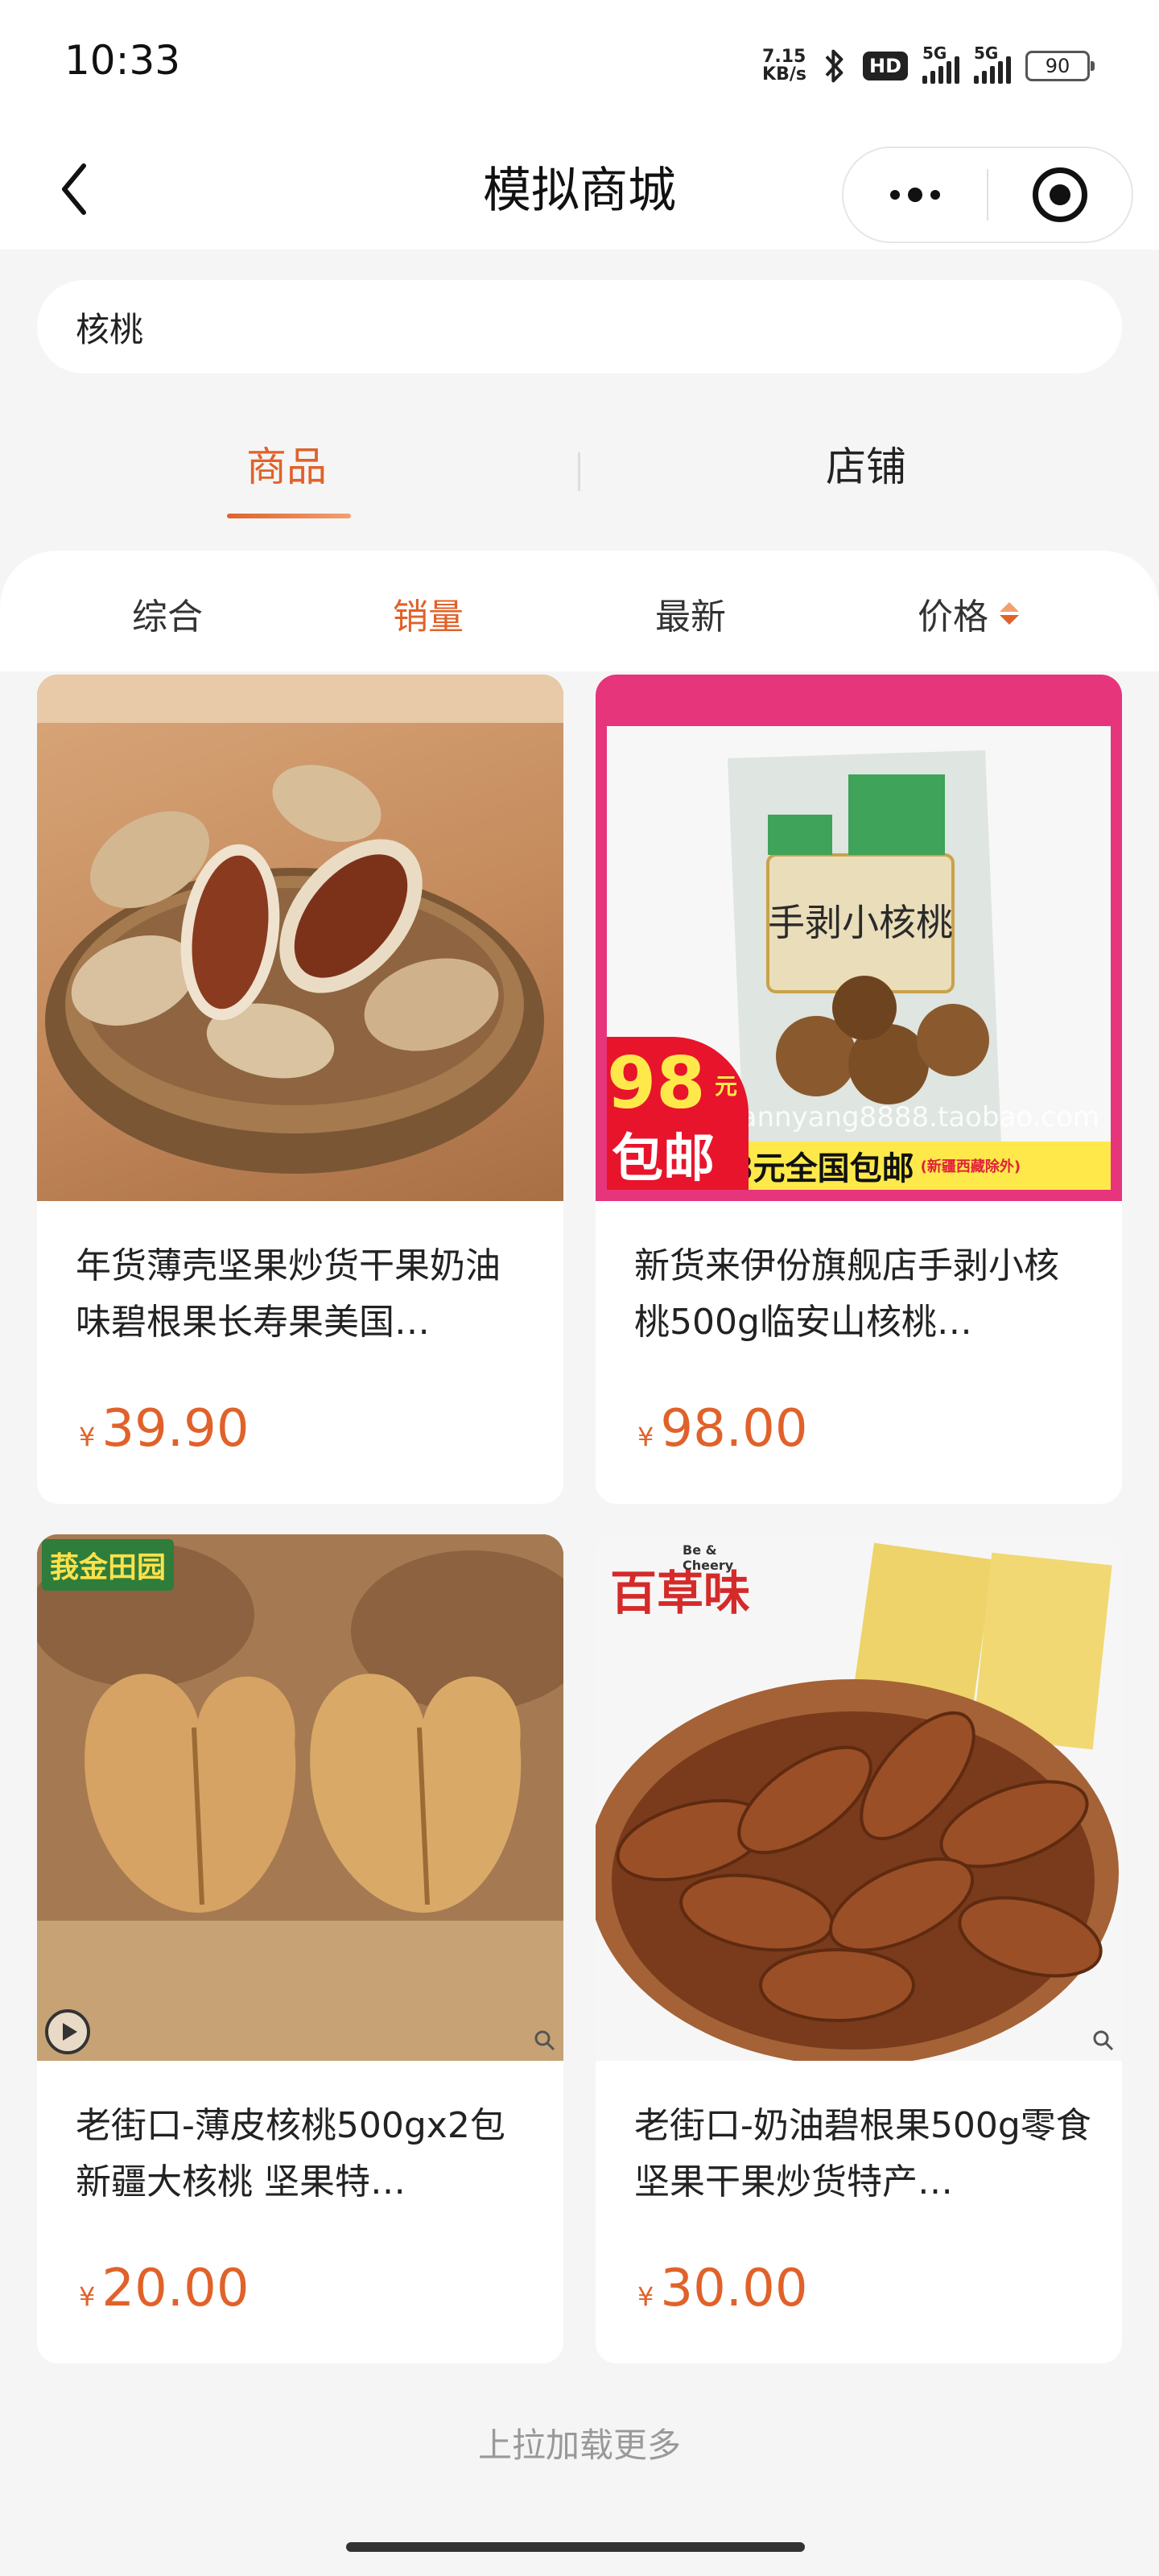 Image resolution: width=1159 pixels, height=2576 pixels. What do you see at coordinates (784, 74) in the screenshot?
I see `network-speed-unit: KB/s` at bounding box center [784, 74].